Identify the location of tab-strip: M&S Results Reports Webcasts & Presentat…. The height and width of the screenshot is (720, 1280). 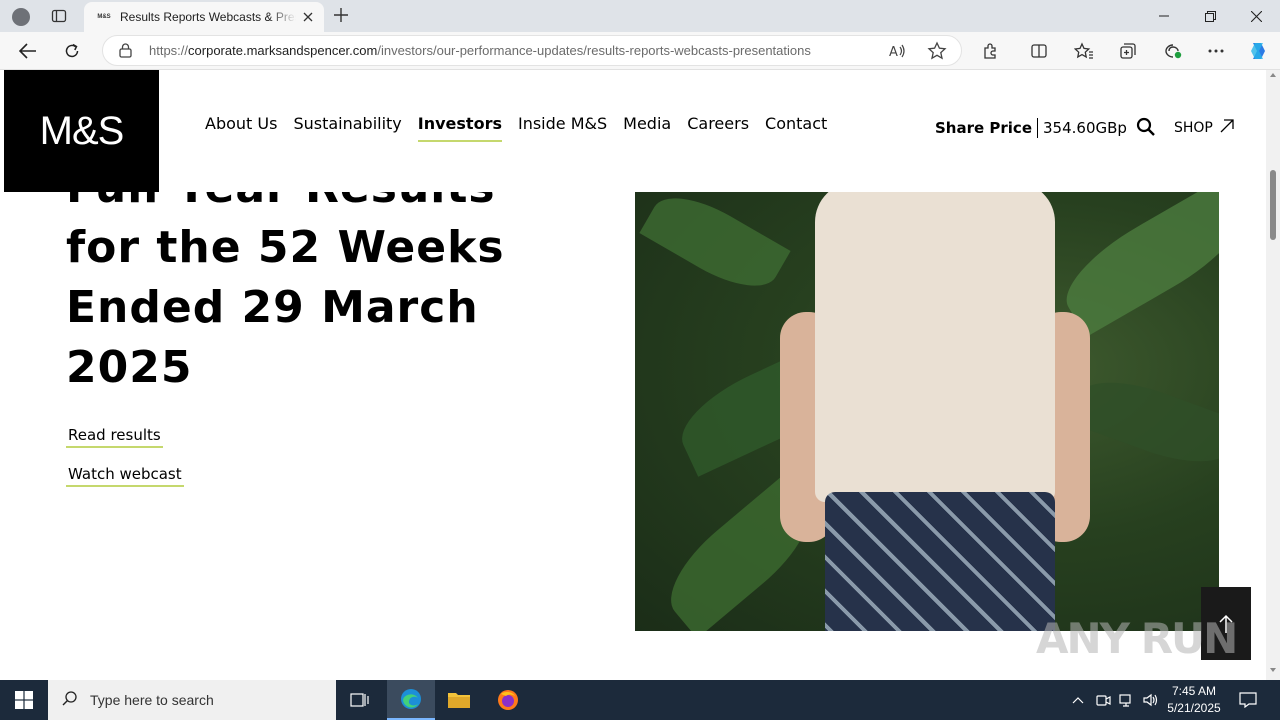
(640, 16).